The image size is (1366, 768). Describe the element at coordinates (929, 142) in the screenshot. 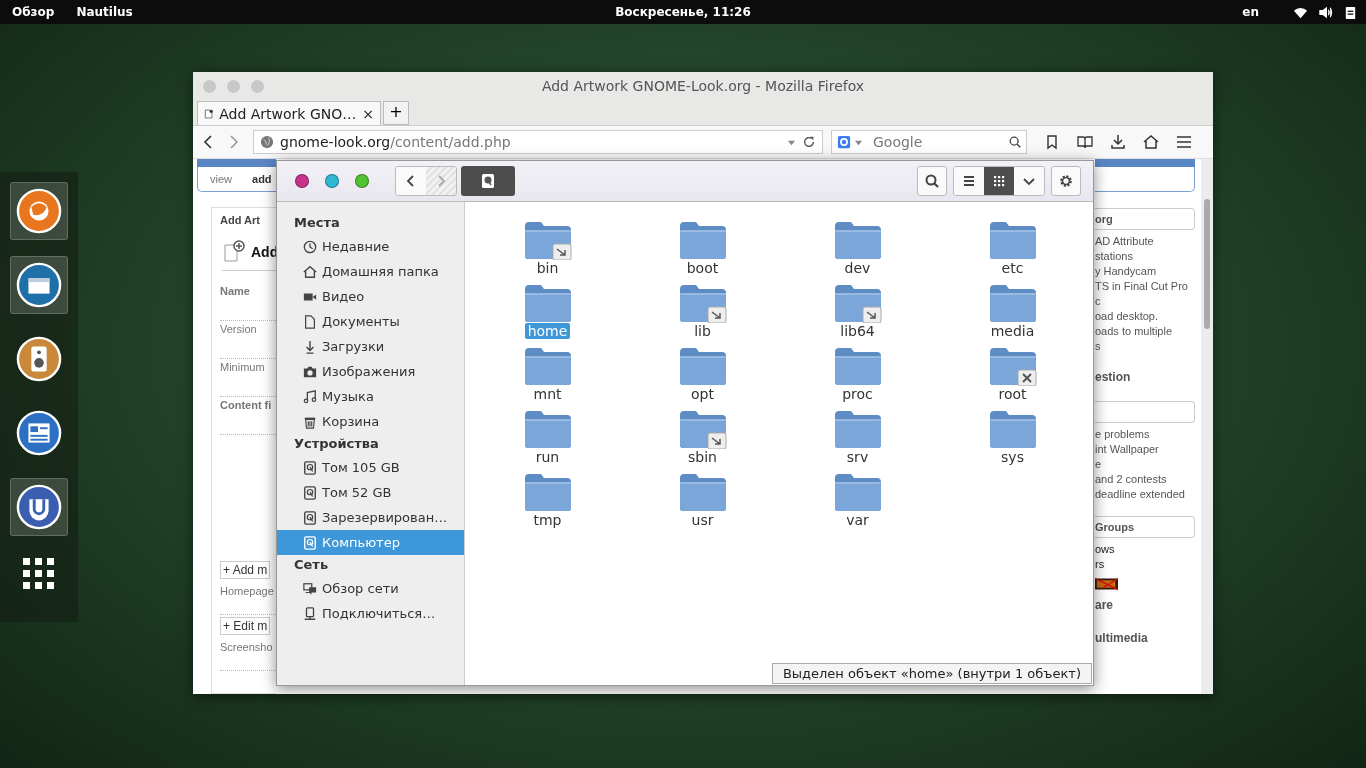

I see `search-bar: Google` at that location.